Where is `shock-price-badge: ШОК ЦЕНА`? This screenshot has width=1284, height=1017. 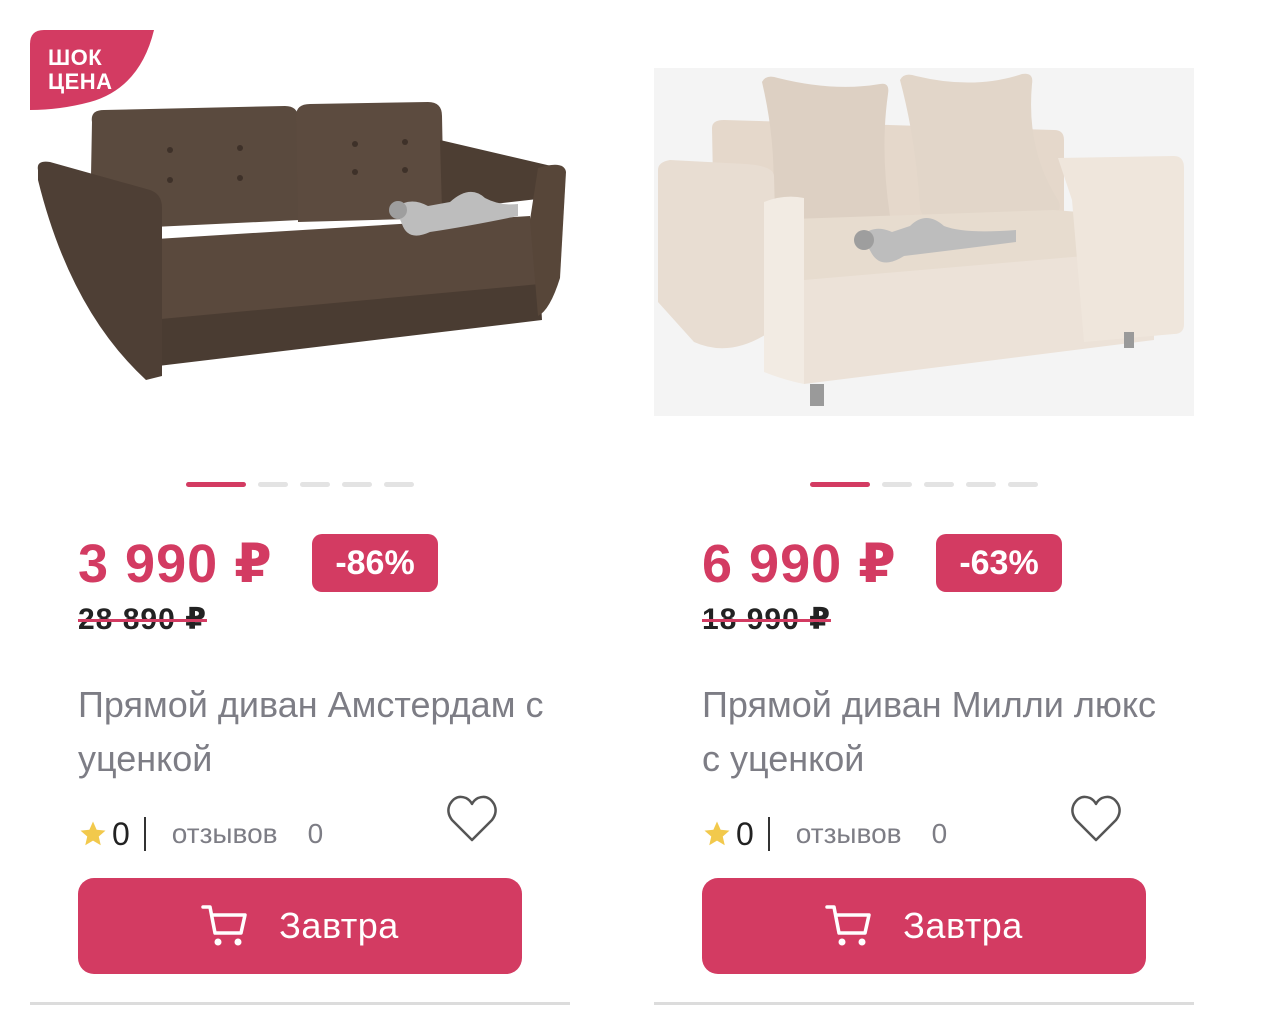 shock-price-badge: ШОК ЦЕНА is located at coordinates (92, 69).